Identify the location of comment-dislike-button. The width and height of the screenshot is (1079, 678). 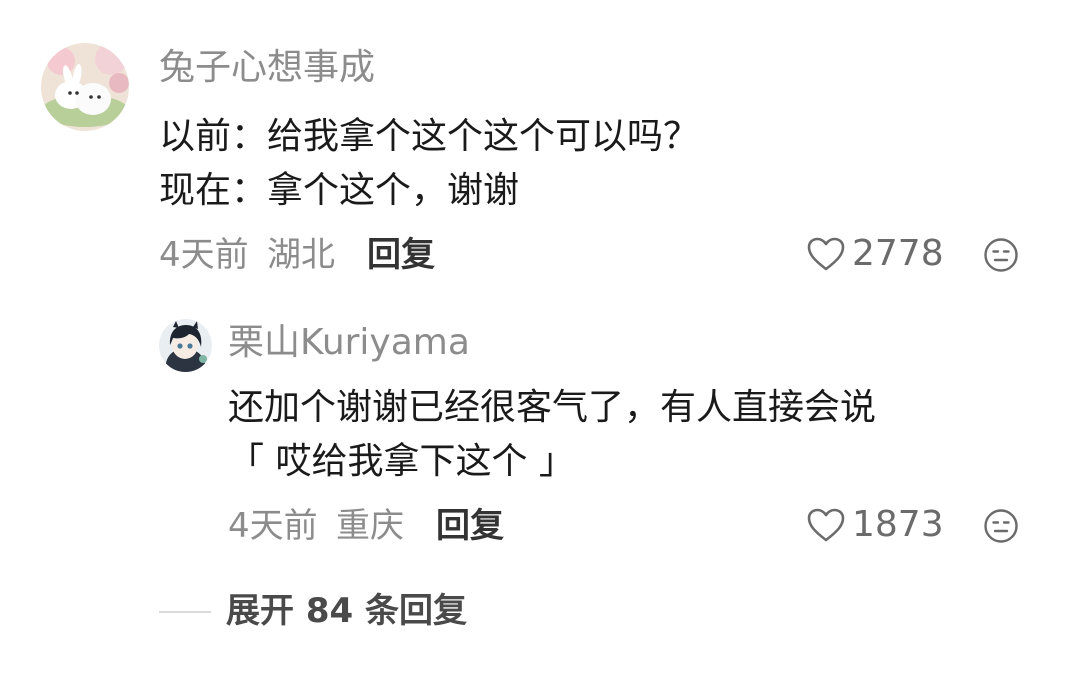
(1001, 255).